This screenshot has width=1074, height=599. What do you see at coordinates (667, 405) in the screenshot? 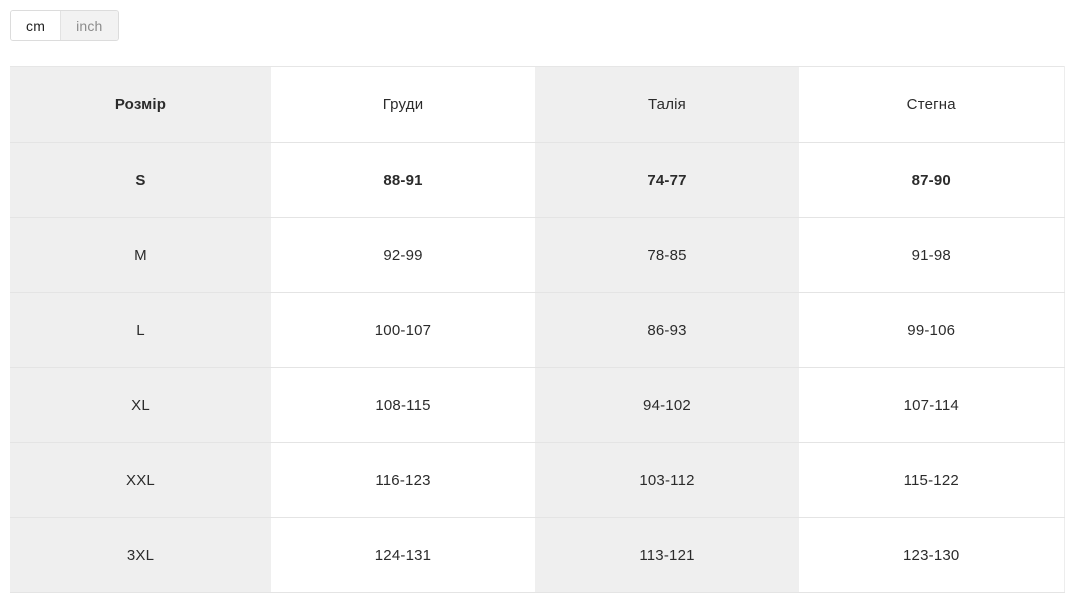
I see `measurement-cell: 94-102` at bounding box center [667, 405].